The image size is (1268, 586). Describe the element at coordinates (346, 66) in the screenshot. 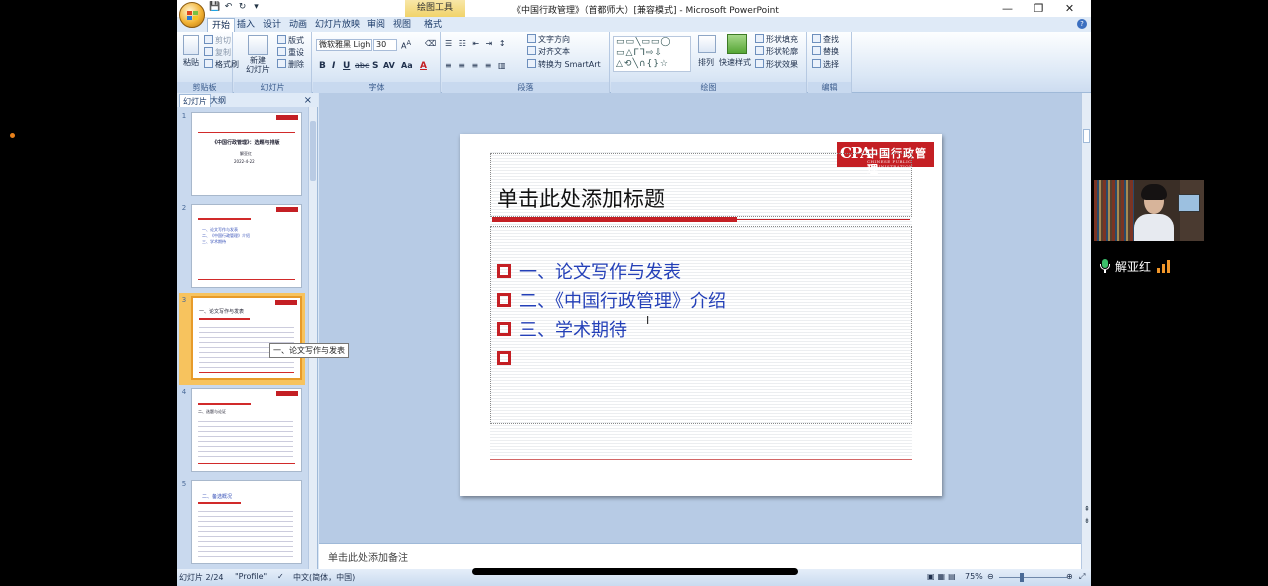

I see `underline-button: U` at that location.